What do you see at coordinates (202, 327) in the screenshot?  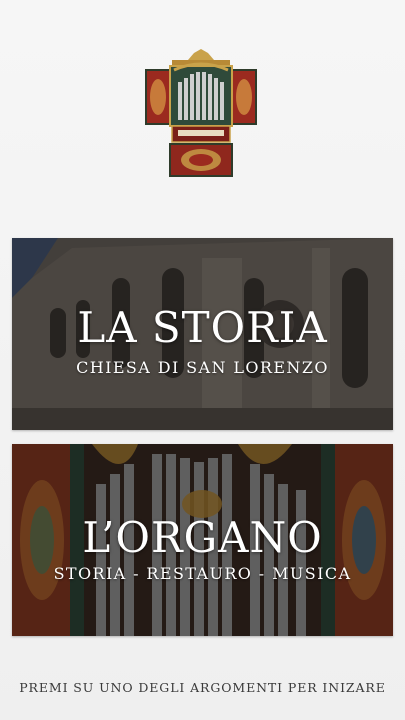 I see `storia-card-title: LA STORIA` at bounding box center [202, 327].